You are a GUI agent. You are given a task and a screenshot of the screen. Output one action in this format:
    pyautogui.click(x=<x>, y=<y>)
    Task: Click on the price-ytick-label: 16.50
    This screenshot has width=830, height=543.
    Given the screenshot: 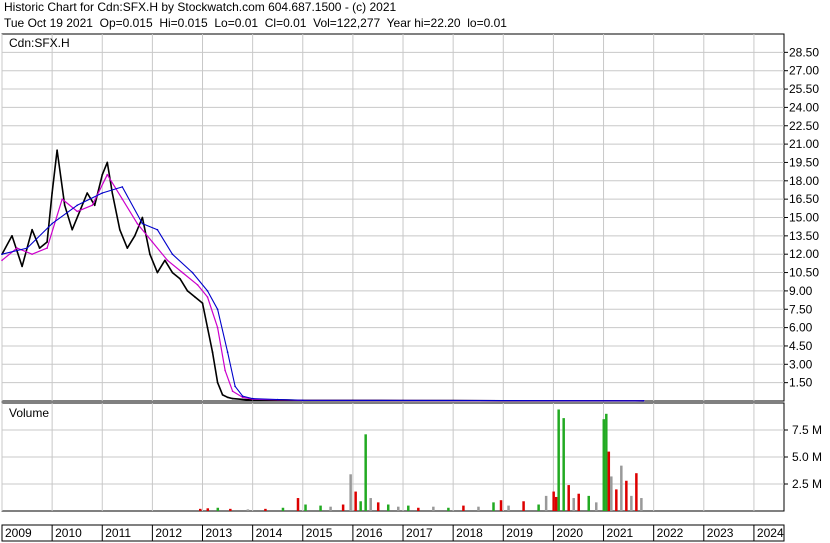 What is the action you would take?
    pyautogui.click(x=804, y=199)
    